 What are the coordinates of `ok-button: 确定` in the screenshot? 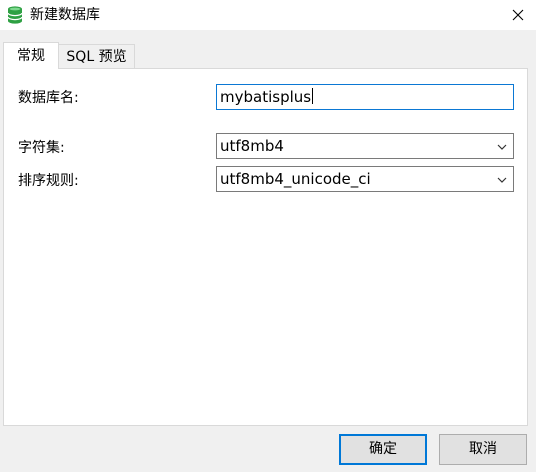 It's located at (383, 449).